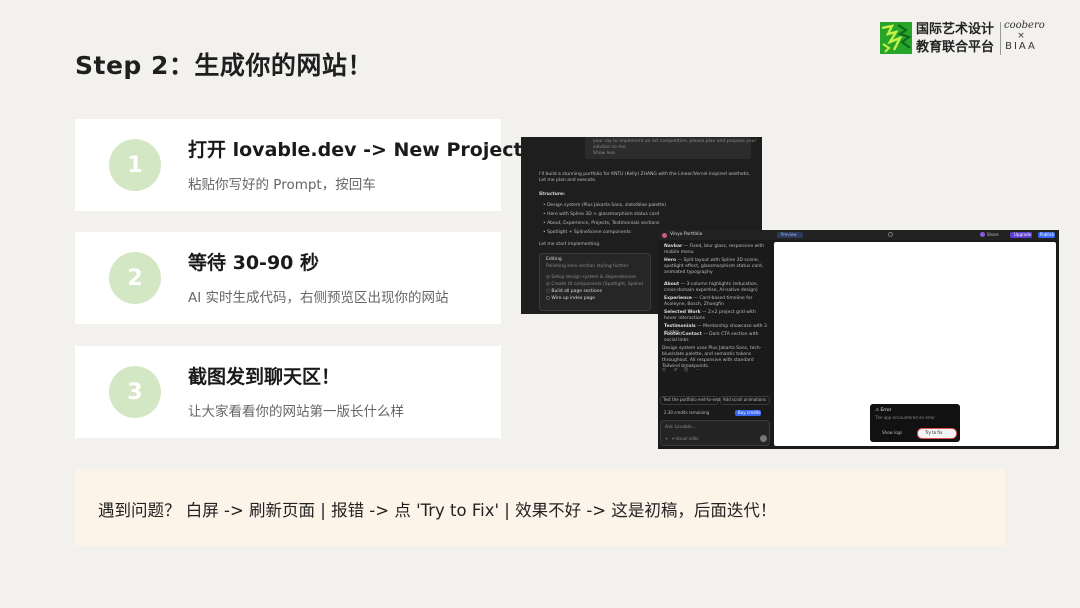 The image size is (1080, 608). I want to click on upgrade-label: Upgrade, so click(1023, 234).